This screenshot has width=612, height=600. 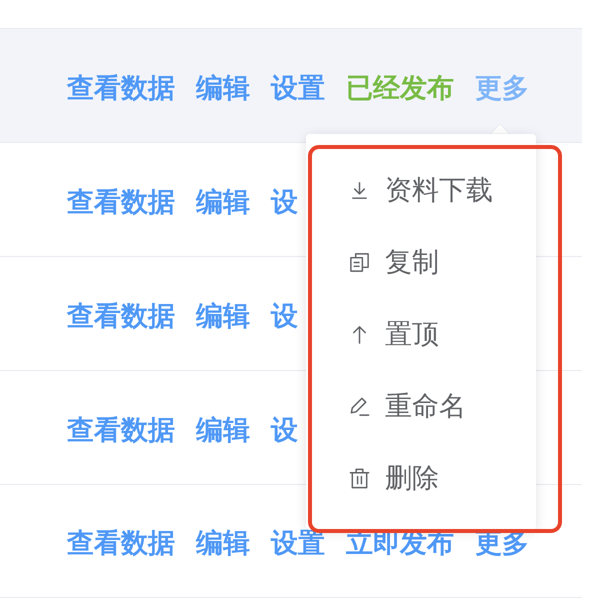 I want to click on pencil-icon, so click(x=359, y=406).